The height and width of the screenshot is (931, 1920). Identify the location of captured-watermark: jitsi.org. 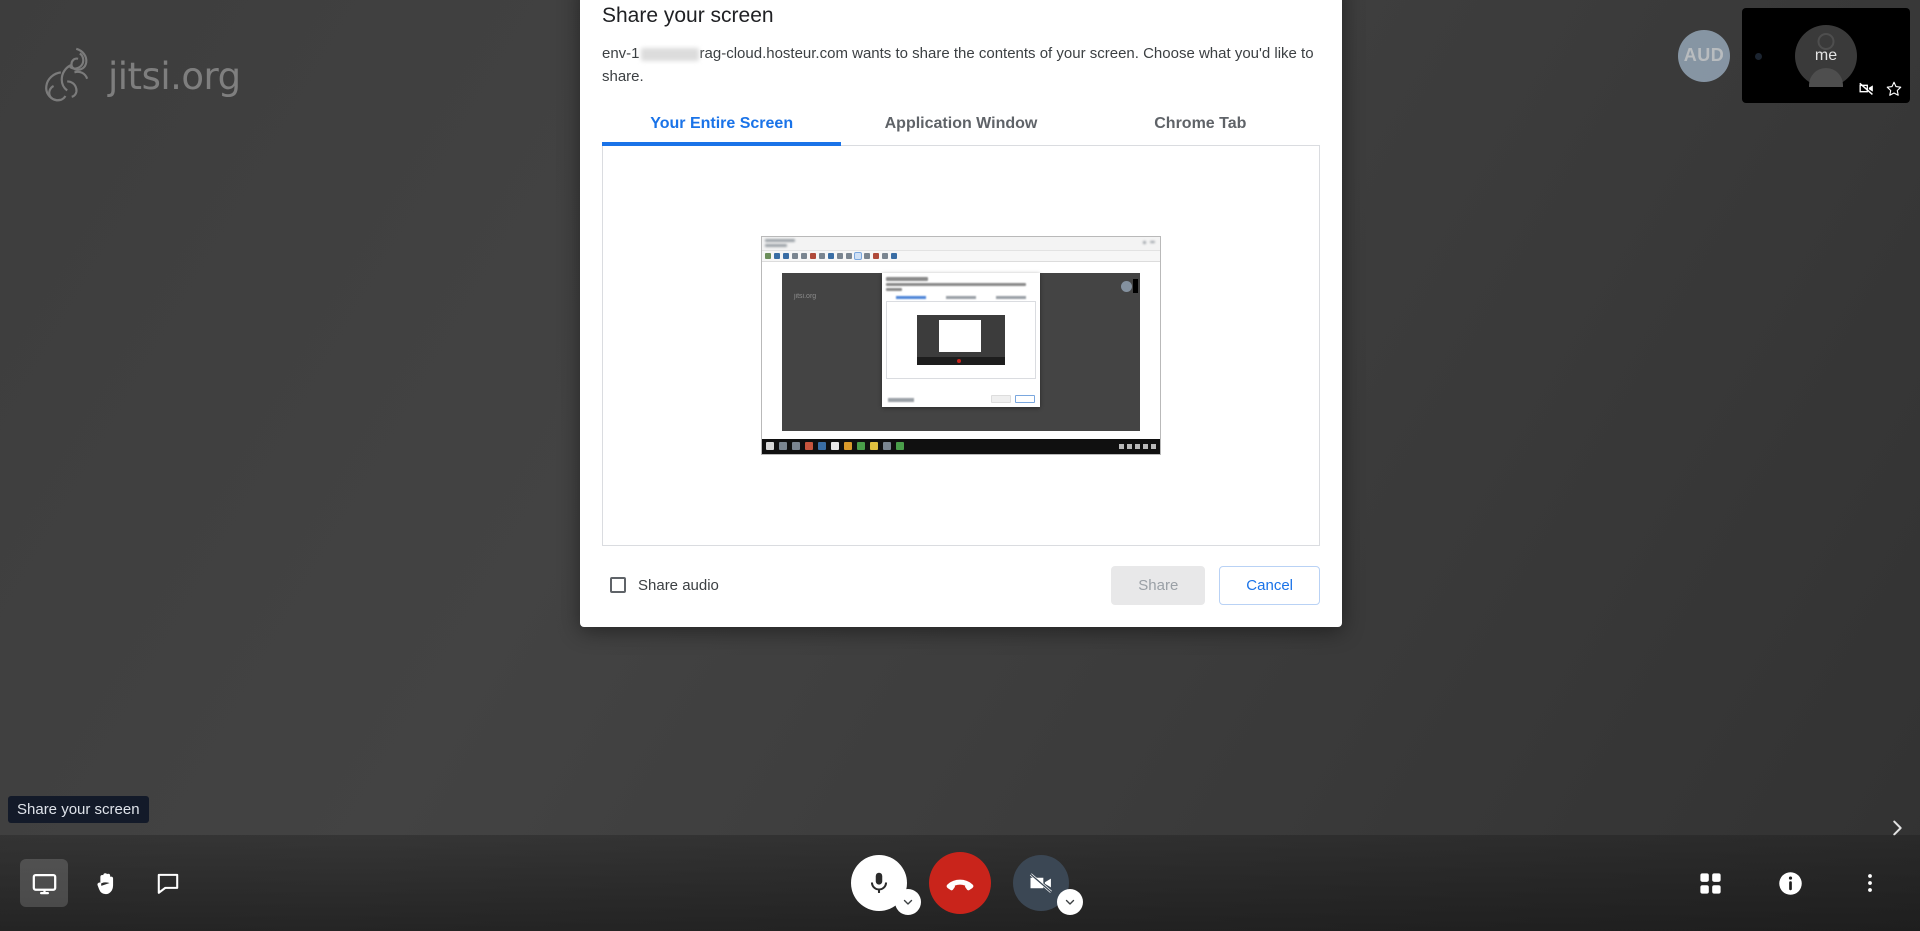
(805, 296).